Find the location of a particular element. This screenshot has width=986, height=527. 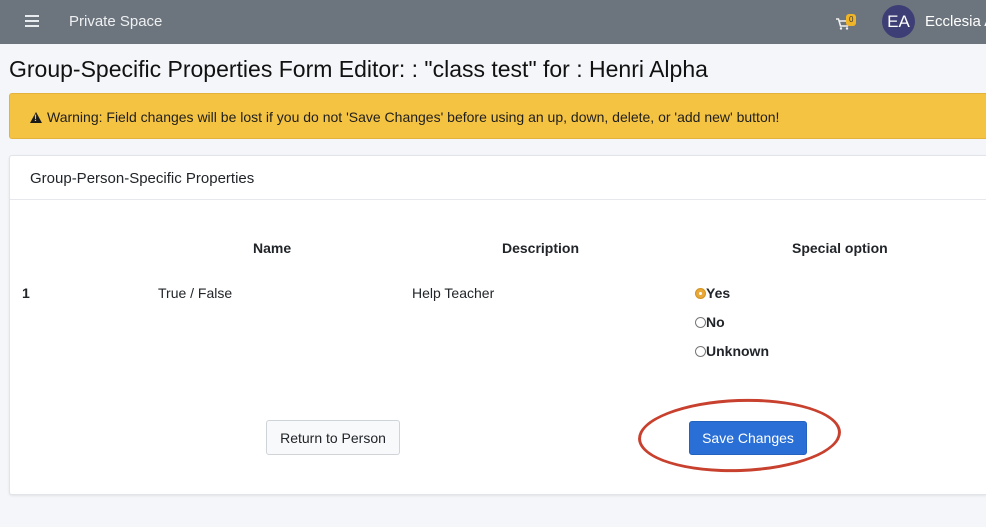

radio-option-unknown: Unknown is located at coordinates (732, 351).